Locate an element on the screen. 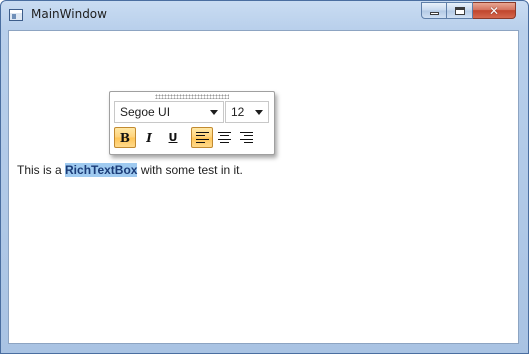 Image resolution: width=529 pixels, height=354 pixels. align-right-icon is located at coordinates (246, 137).